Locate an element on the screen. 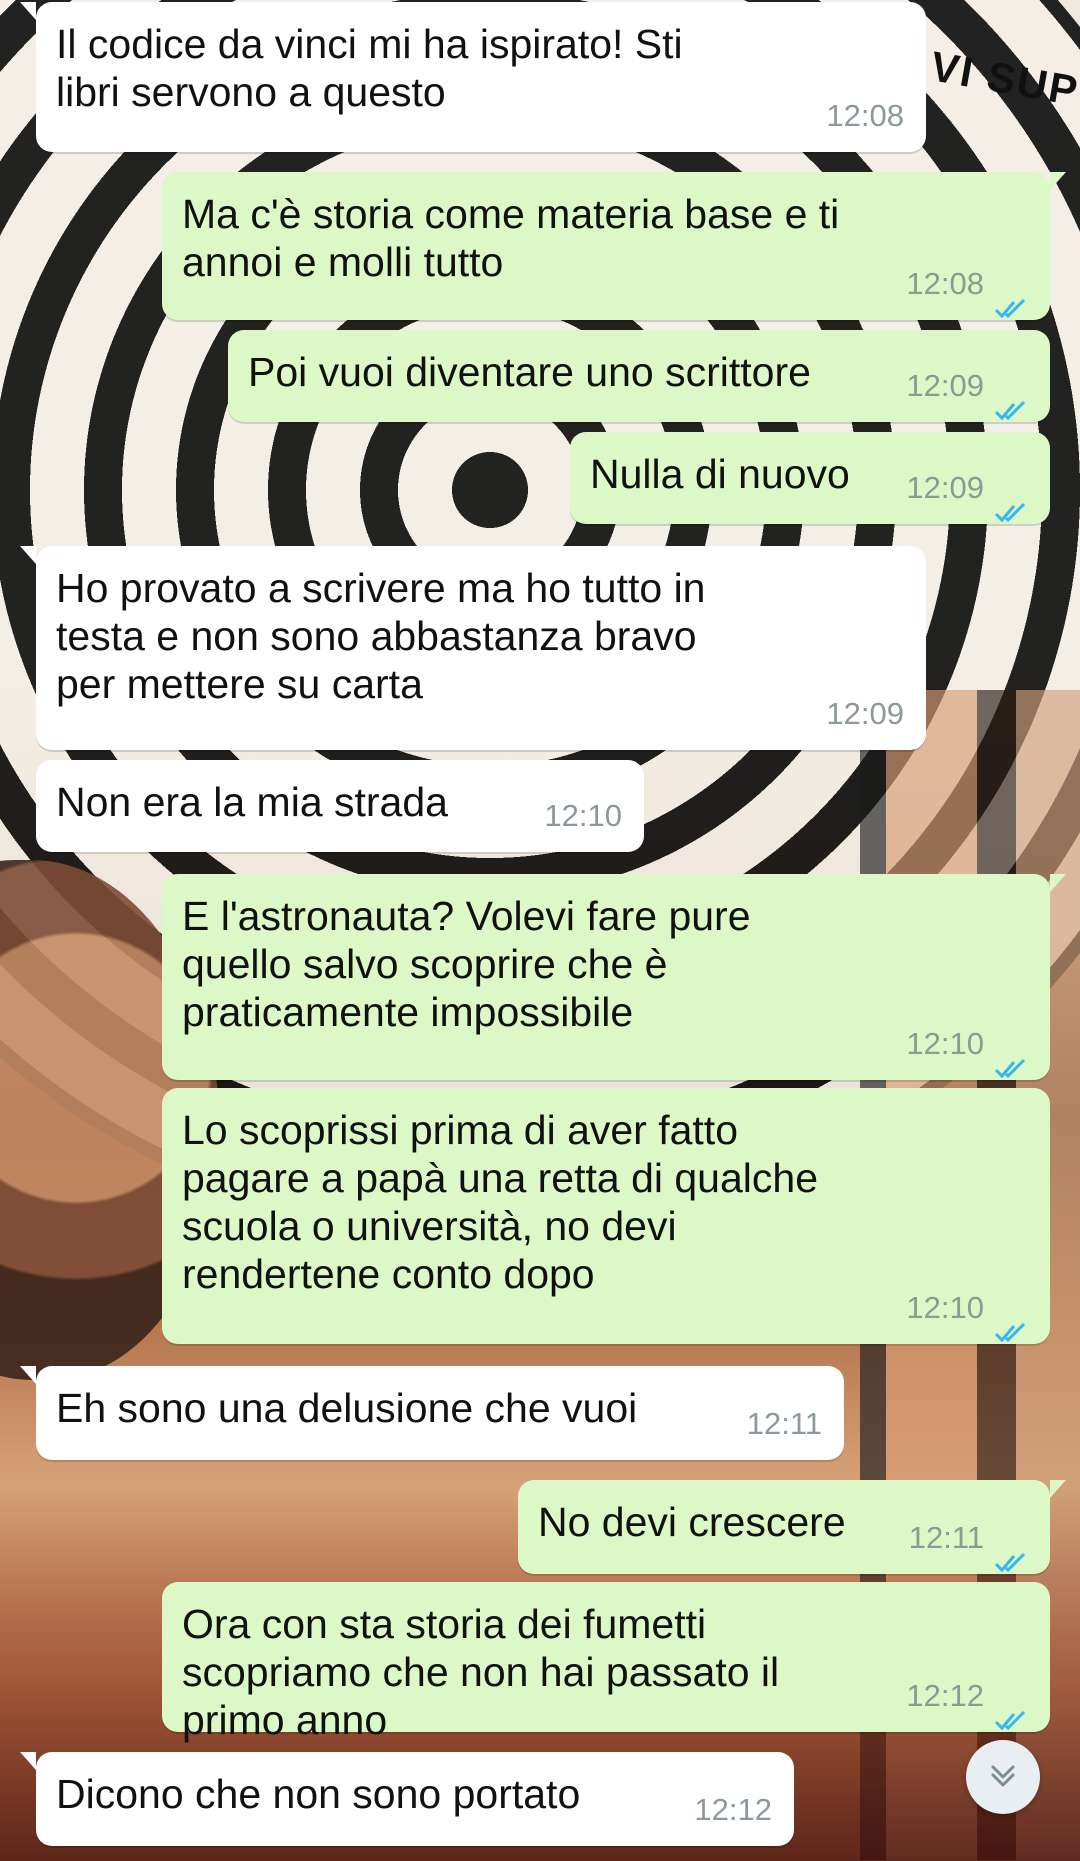 This screenshot has width=1080, height=1861. message-outgoing: Poi vuoi diventare uno scrittore 12:09 is located at coordinates (639, 376).